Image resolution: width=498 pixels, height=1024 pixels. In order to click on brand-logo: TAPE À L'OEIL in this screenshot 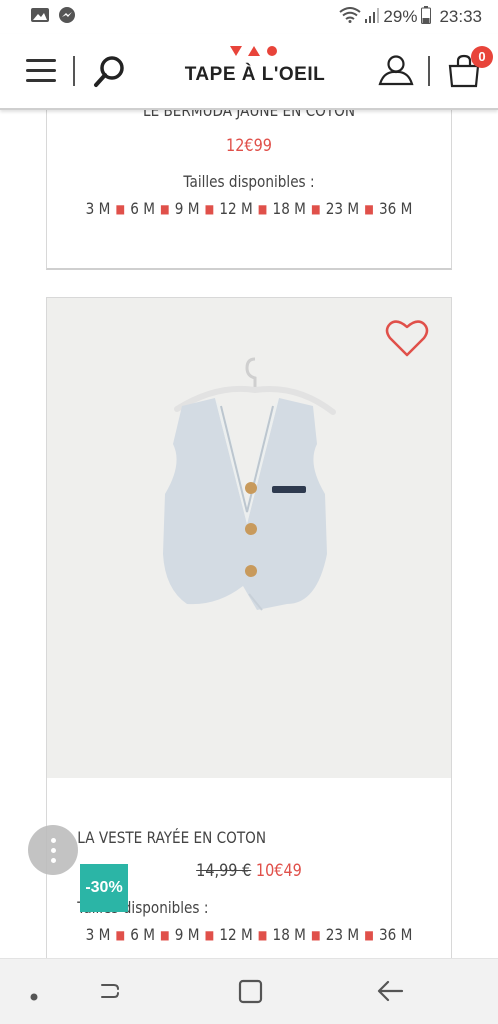, I will do `click(255, 65)`.